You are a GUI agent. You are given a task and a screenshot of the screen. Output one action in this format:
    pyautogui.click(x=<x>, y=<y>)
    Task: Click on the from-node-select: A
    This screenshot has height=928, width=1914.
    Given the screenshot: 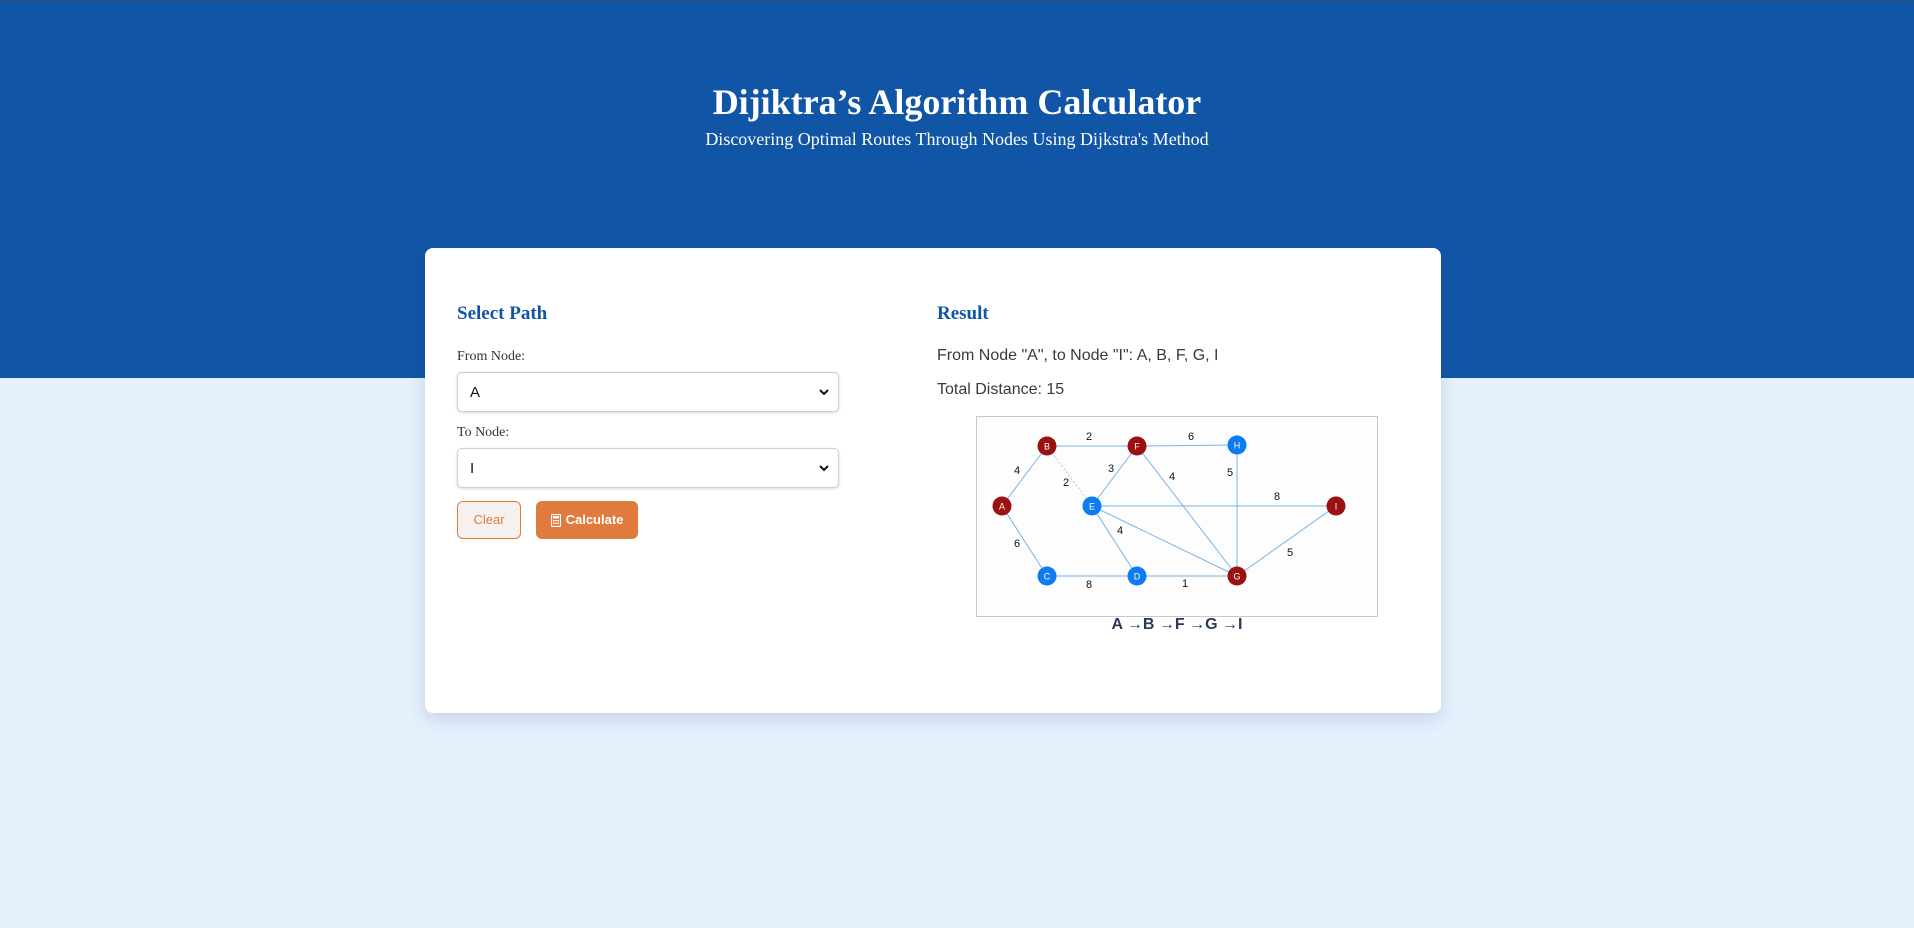 What is the action you would take?
    pyautogui.click(x=648, y=392)
    